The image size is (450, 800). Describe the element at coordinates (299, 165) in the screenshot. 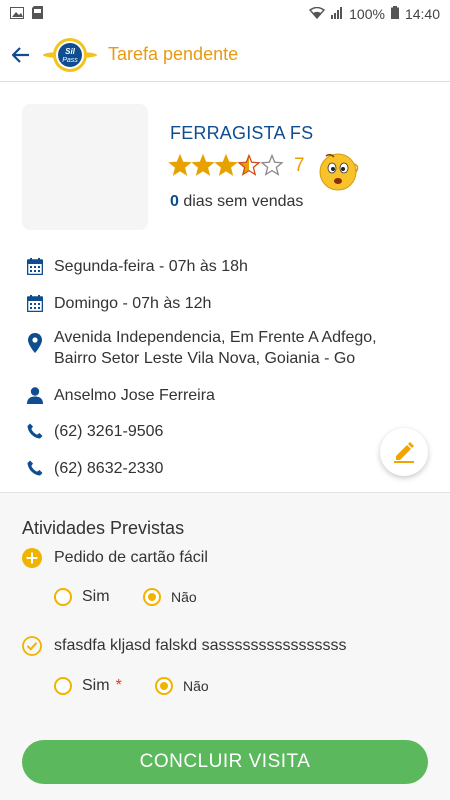

I see `rating-count: 7` at that location.